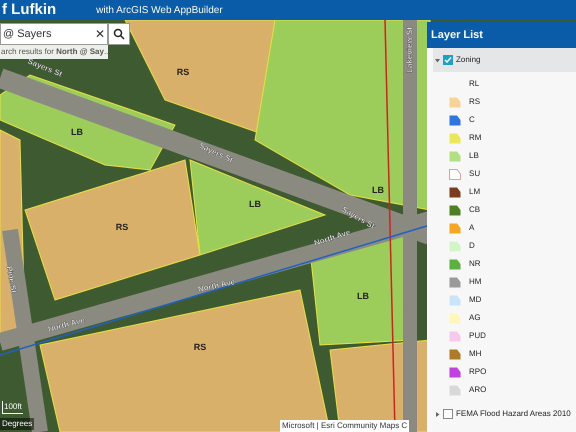 The image size is (576, 432). Describe the element at coordinates (437, 414) in the screenshot. I see `caret-right-icon` at that location.